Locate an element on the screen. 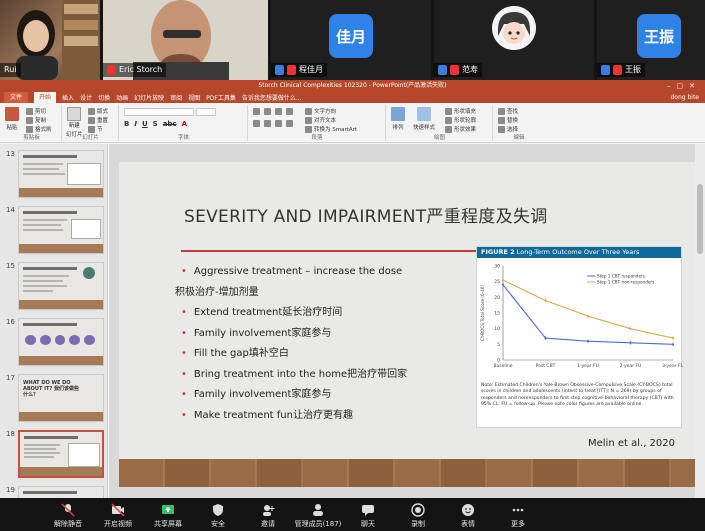 Image resolution: width=705 pixels, height=531 pixels. mic-muted-button: 解除静音 is located at coordinates (68, 514).